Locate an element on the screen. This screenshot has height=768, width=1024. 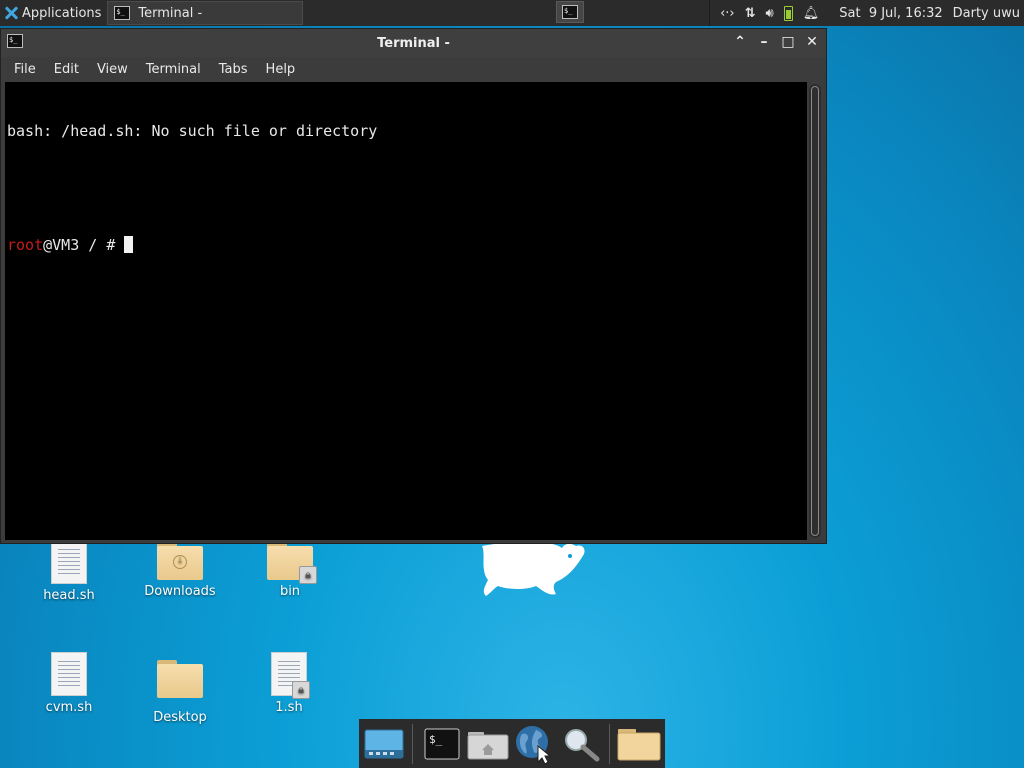
menu-bar: File Edit View Terminal Tabs Help is located at coordinates (413, 69).